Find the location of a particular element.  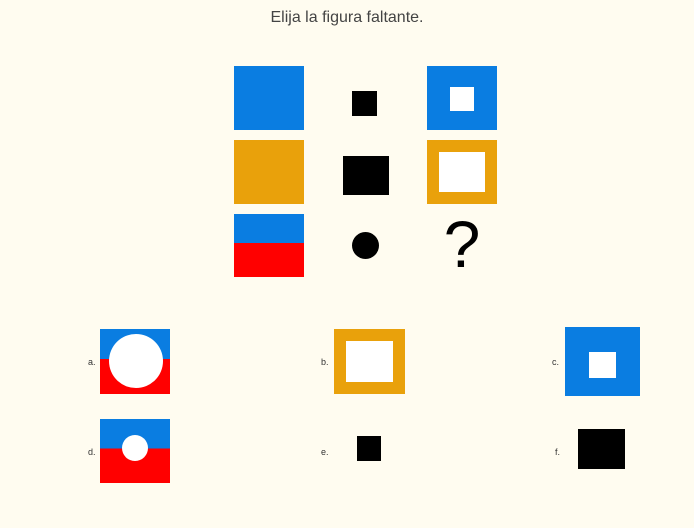

option-a-figure is located at coordinates (135, 361).